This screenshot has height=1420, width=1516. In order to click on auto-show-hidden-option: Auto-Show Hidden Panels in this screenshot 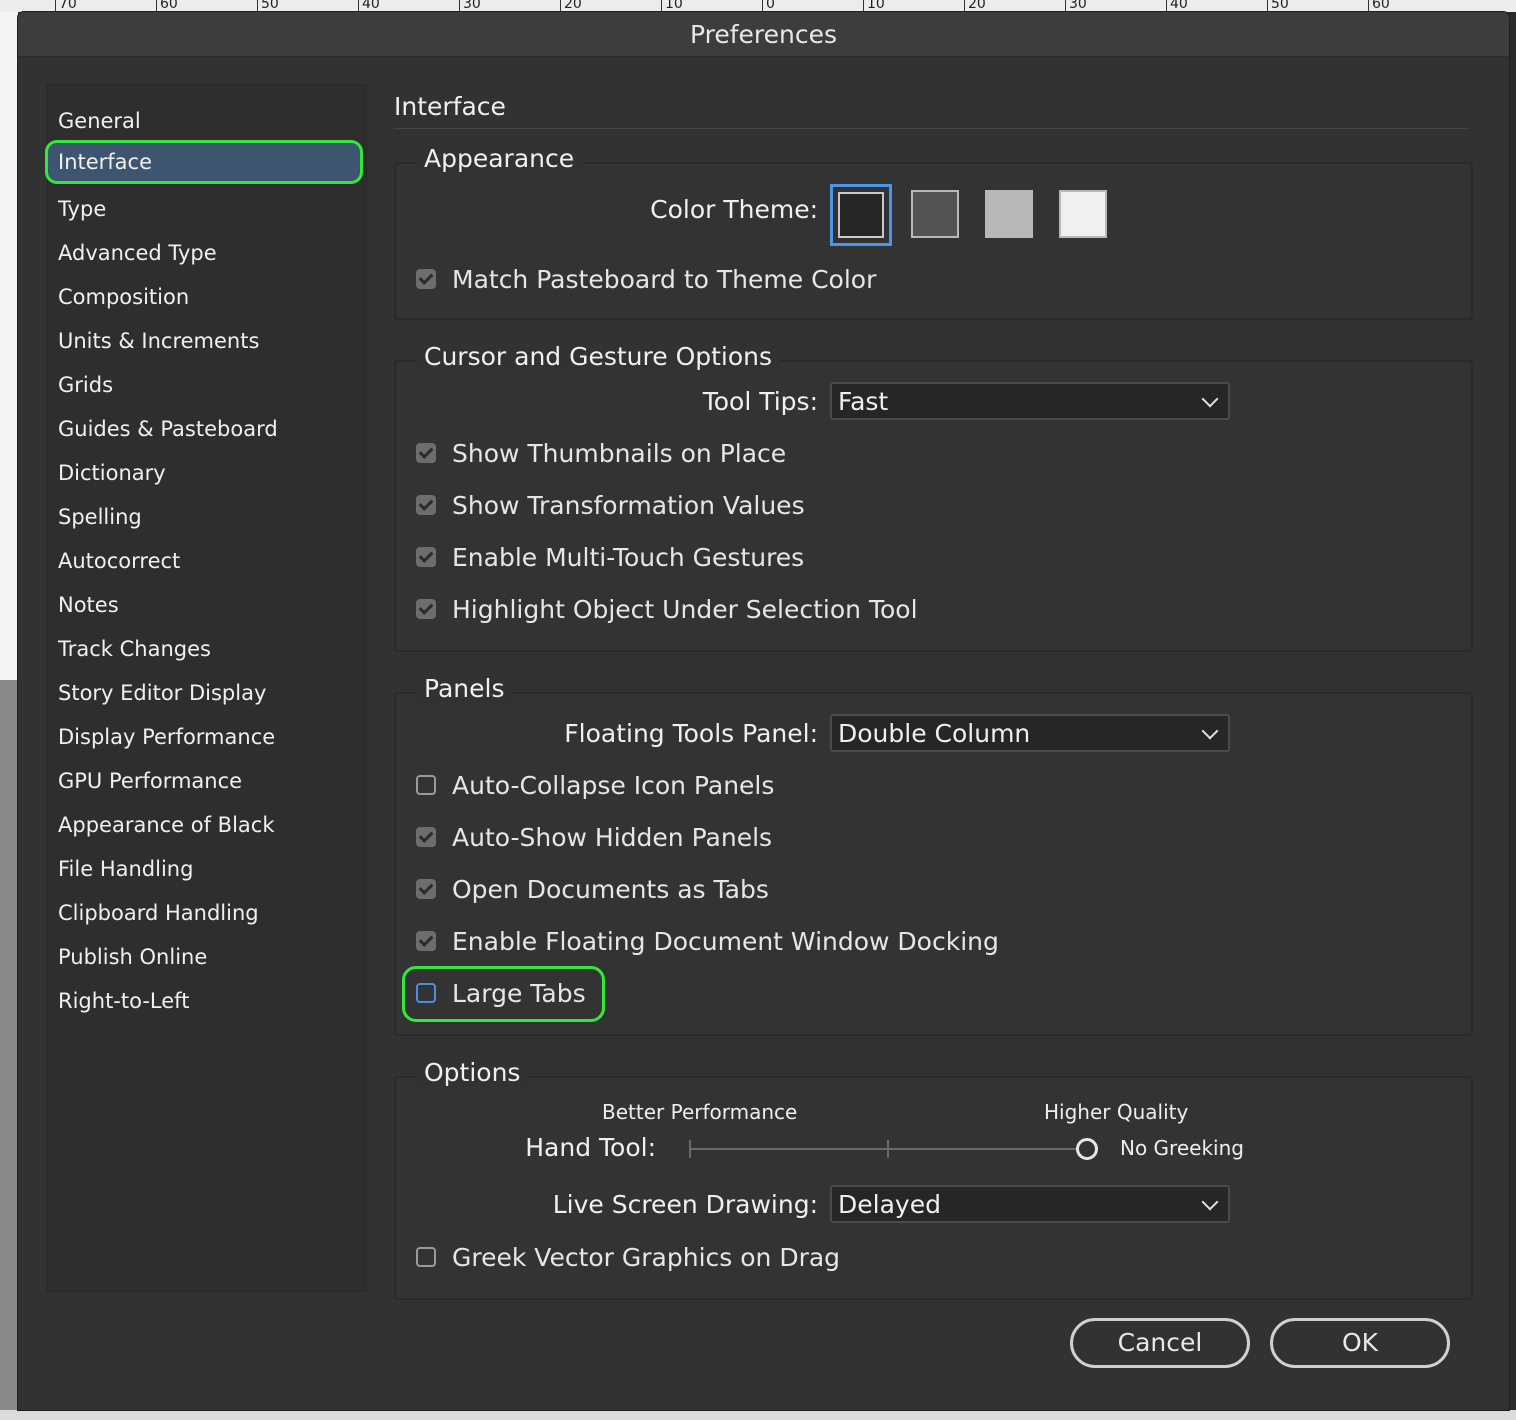, I will do `click(594, 837)`.